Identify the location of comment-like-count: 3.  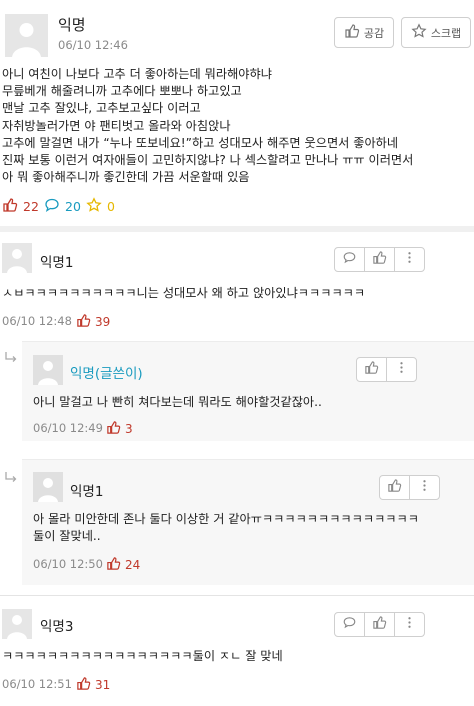
(119, 429).